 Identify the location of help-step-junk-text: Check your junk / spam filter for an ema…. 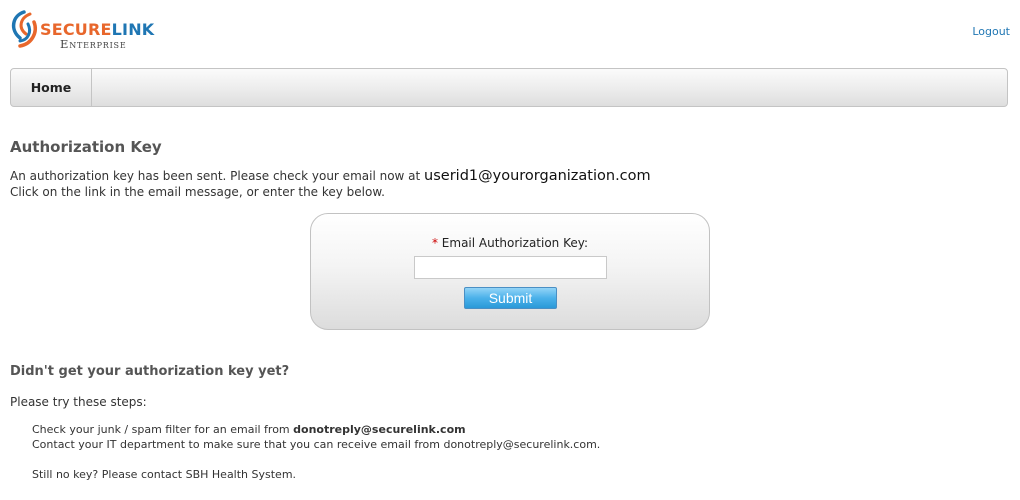
(163, 429).